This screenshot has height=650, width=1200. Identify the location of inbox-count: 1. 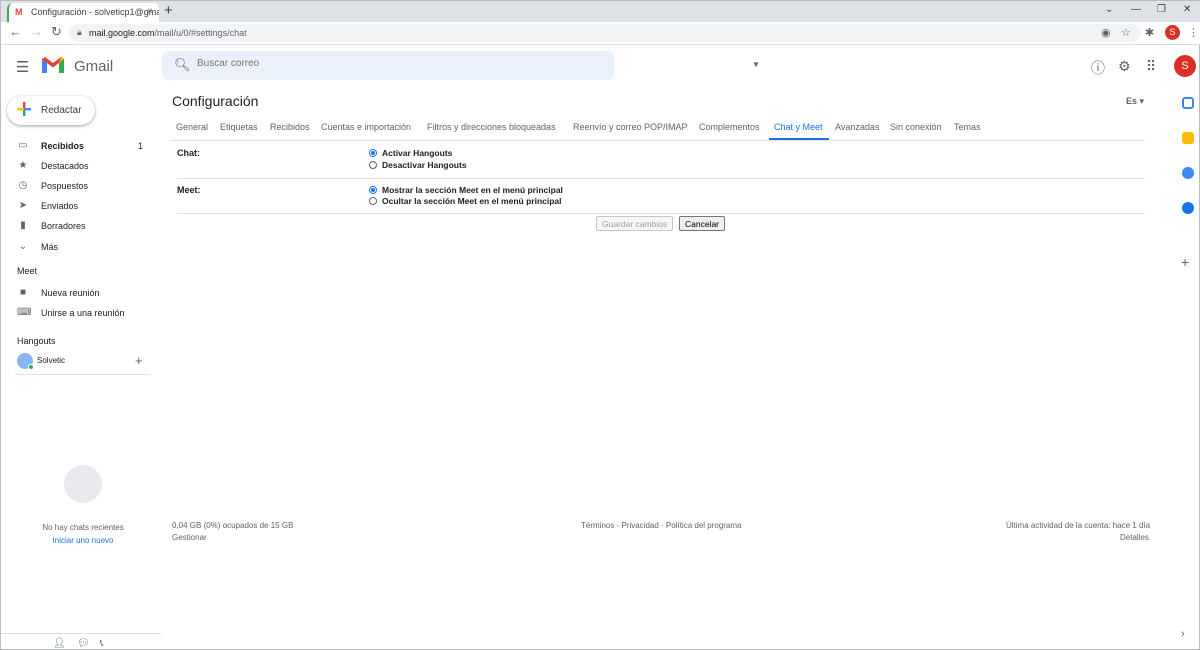
(140, 146).